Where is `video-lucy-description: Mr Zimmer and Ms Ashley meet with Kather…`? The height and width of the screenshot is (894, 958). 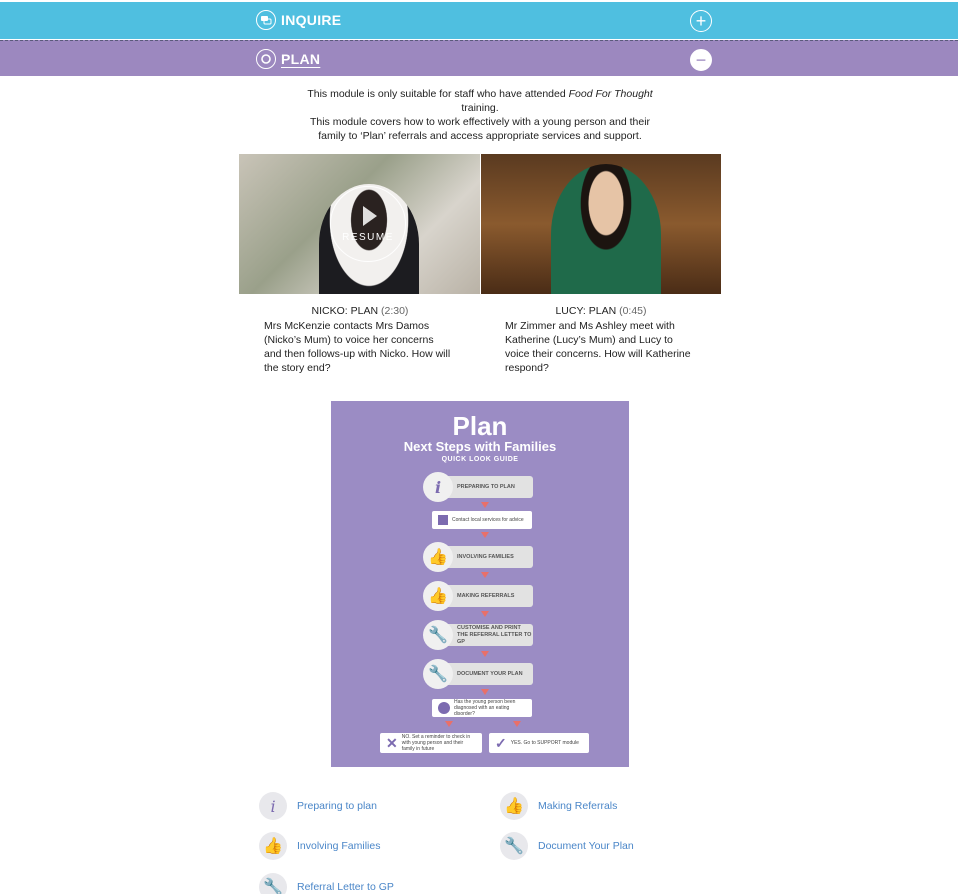
video-lucy-description: Mr Zimmer and Ms Ashley meet with Kather… is located at coordinates (598, 347).